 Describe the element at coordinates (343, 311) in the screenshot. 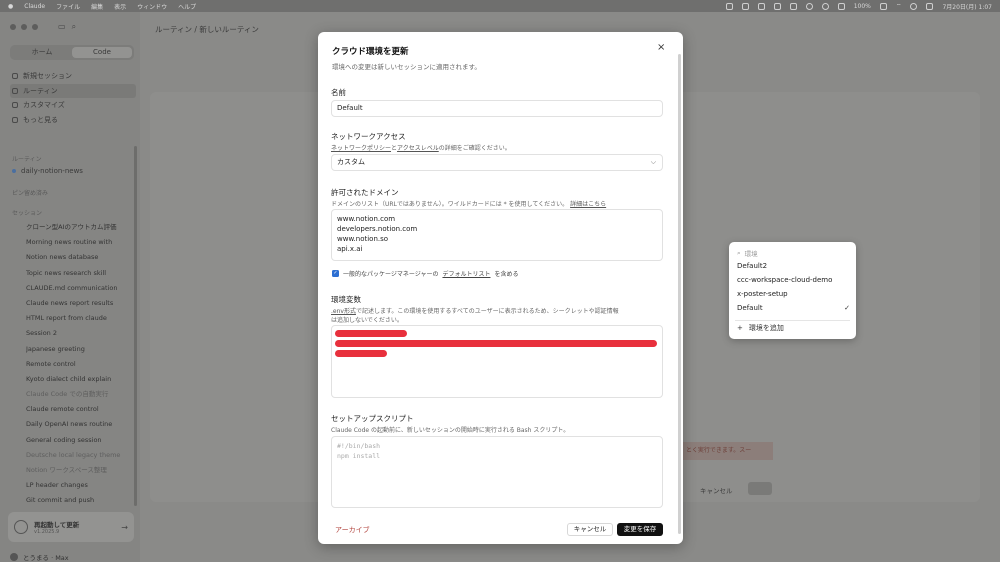

I see `env-format-link: .env形式` at that location.